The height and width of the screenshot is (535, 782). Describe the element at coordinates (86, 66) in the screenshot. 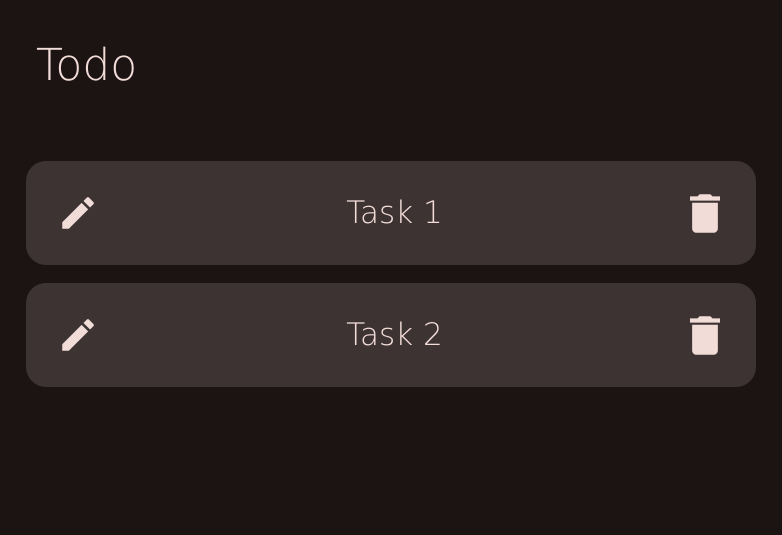

I see `page-title: Todo` at that location.